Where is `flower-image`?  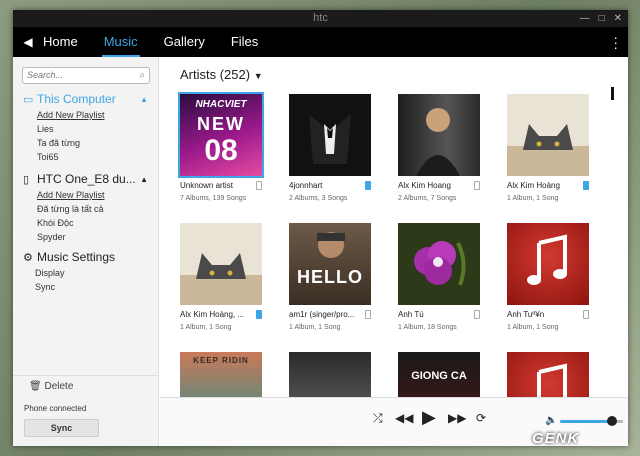
flower-image is located at coordinates (440, 263).